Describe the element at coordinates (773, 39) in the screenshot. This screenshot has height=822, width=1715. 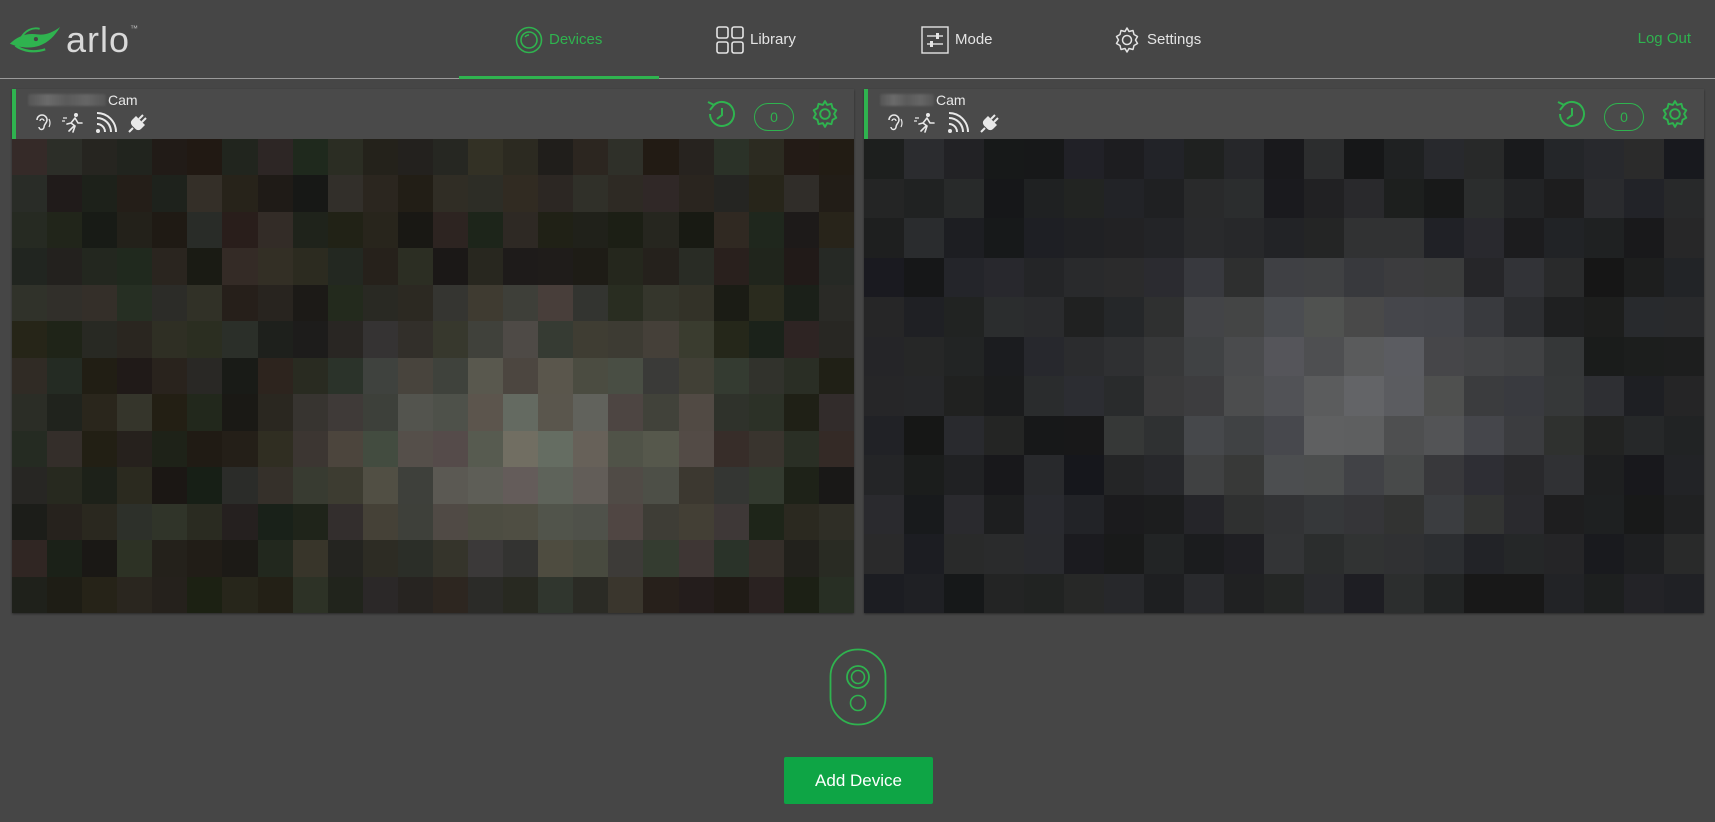
I see `tab-library-label: Library` at that location.